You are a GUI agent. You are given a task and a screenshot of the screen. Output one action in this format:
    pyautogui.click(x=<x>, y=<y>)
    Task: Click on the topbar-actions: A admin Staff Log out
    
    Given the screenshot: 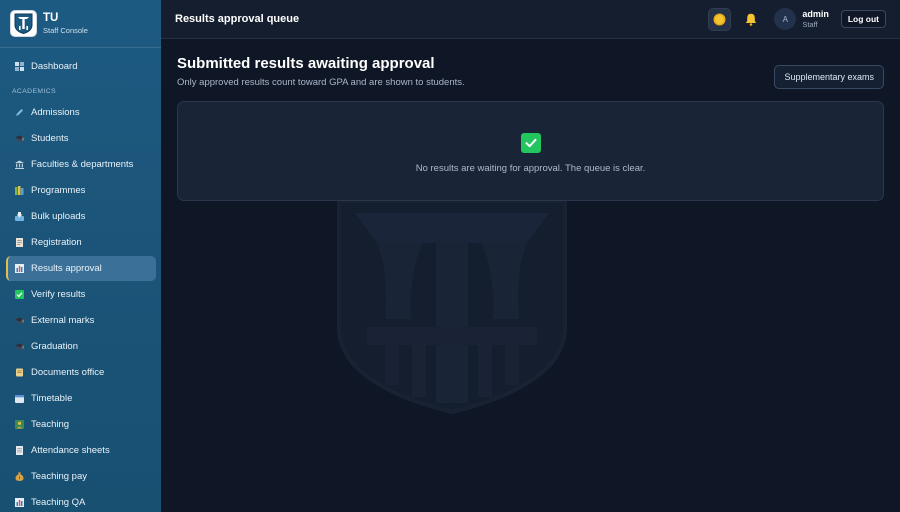 What is the action you would take?
    pyautogui.click(x=797, y=19)
    